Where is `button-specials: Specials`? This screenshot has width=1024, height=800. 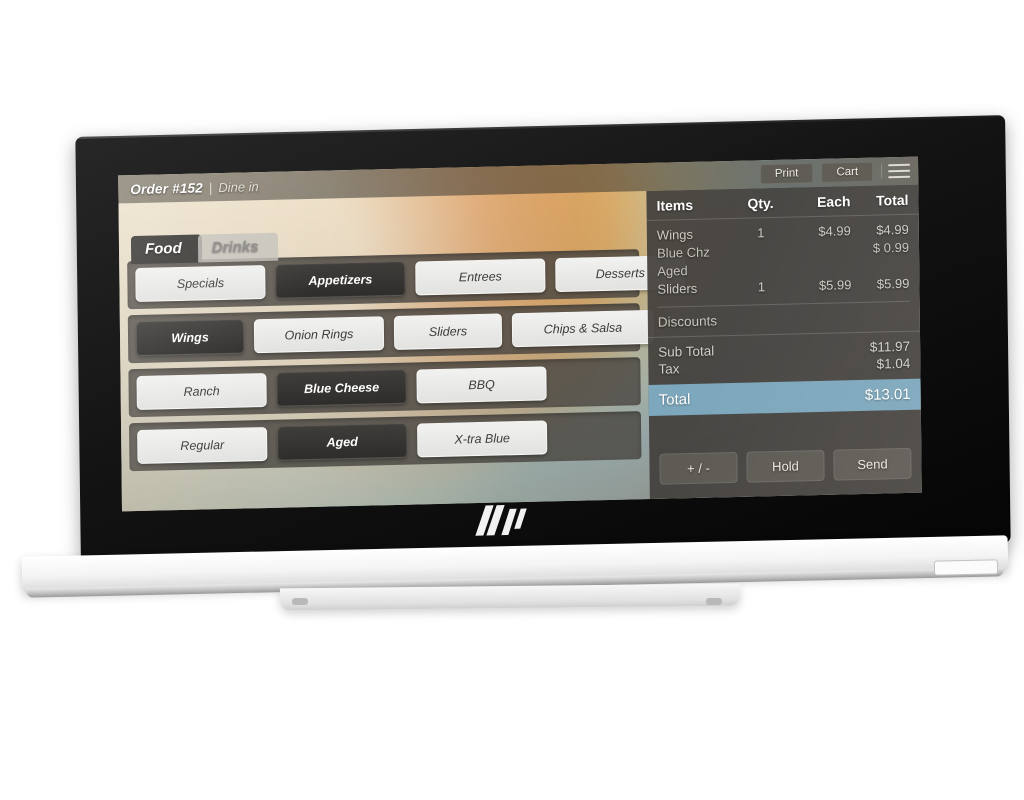 button-specials: Specials is located at coordinates (200, 283).